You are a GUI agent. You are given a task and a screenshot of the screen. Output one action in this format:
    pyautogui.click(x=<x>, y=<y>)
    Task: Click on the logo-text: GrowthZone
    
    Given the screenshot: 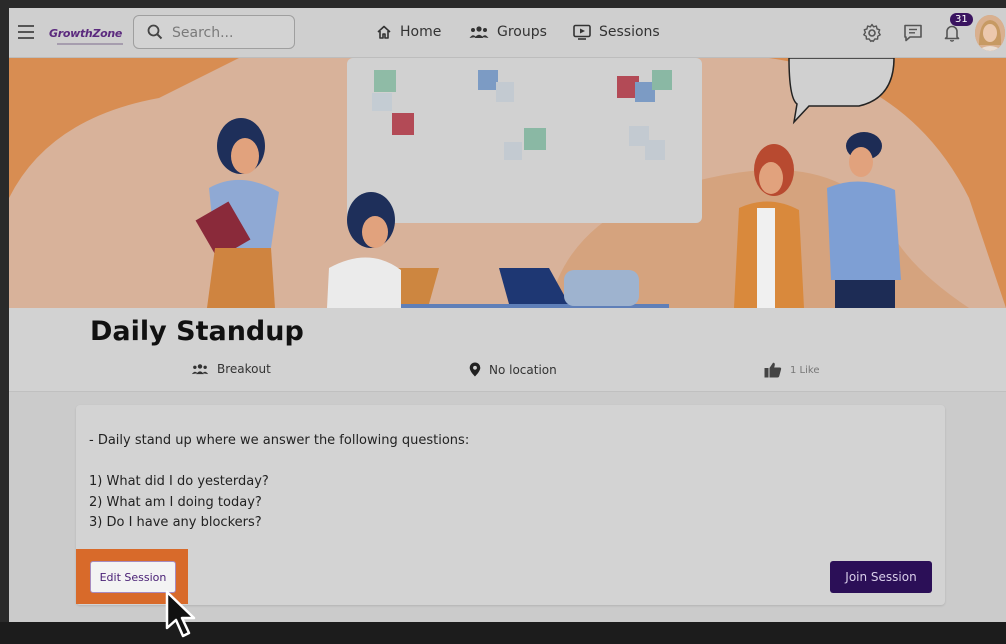 What is the action you would take?
    pyautogui.click(x=86, y=33)
    